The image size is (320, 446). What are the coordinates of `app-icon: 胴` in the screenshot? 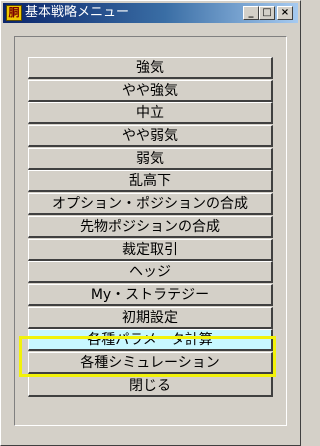 It's located at (14, 13).